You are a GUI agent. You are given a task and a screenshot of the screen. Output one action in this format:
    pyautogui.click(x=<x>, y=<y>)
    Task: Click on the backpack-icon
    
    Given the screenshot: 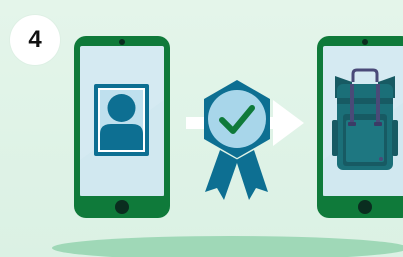 What is the action you would take?
    pyautogui.click(x=365, y=119)
    